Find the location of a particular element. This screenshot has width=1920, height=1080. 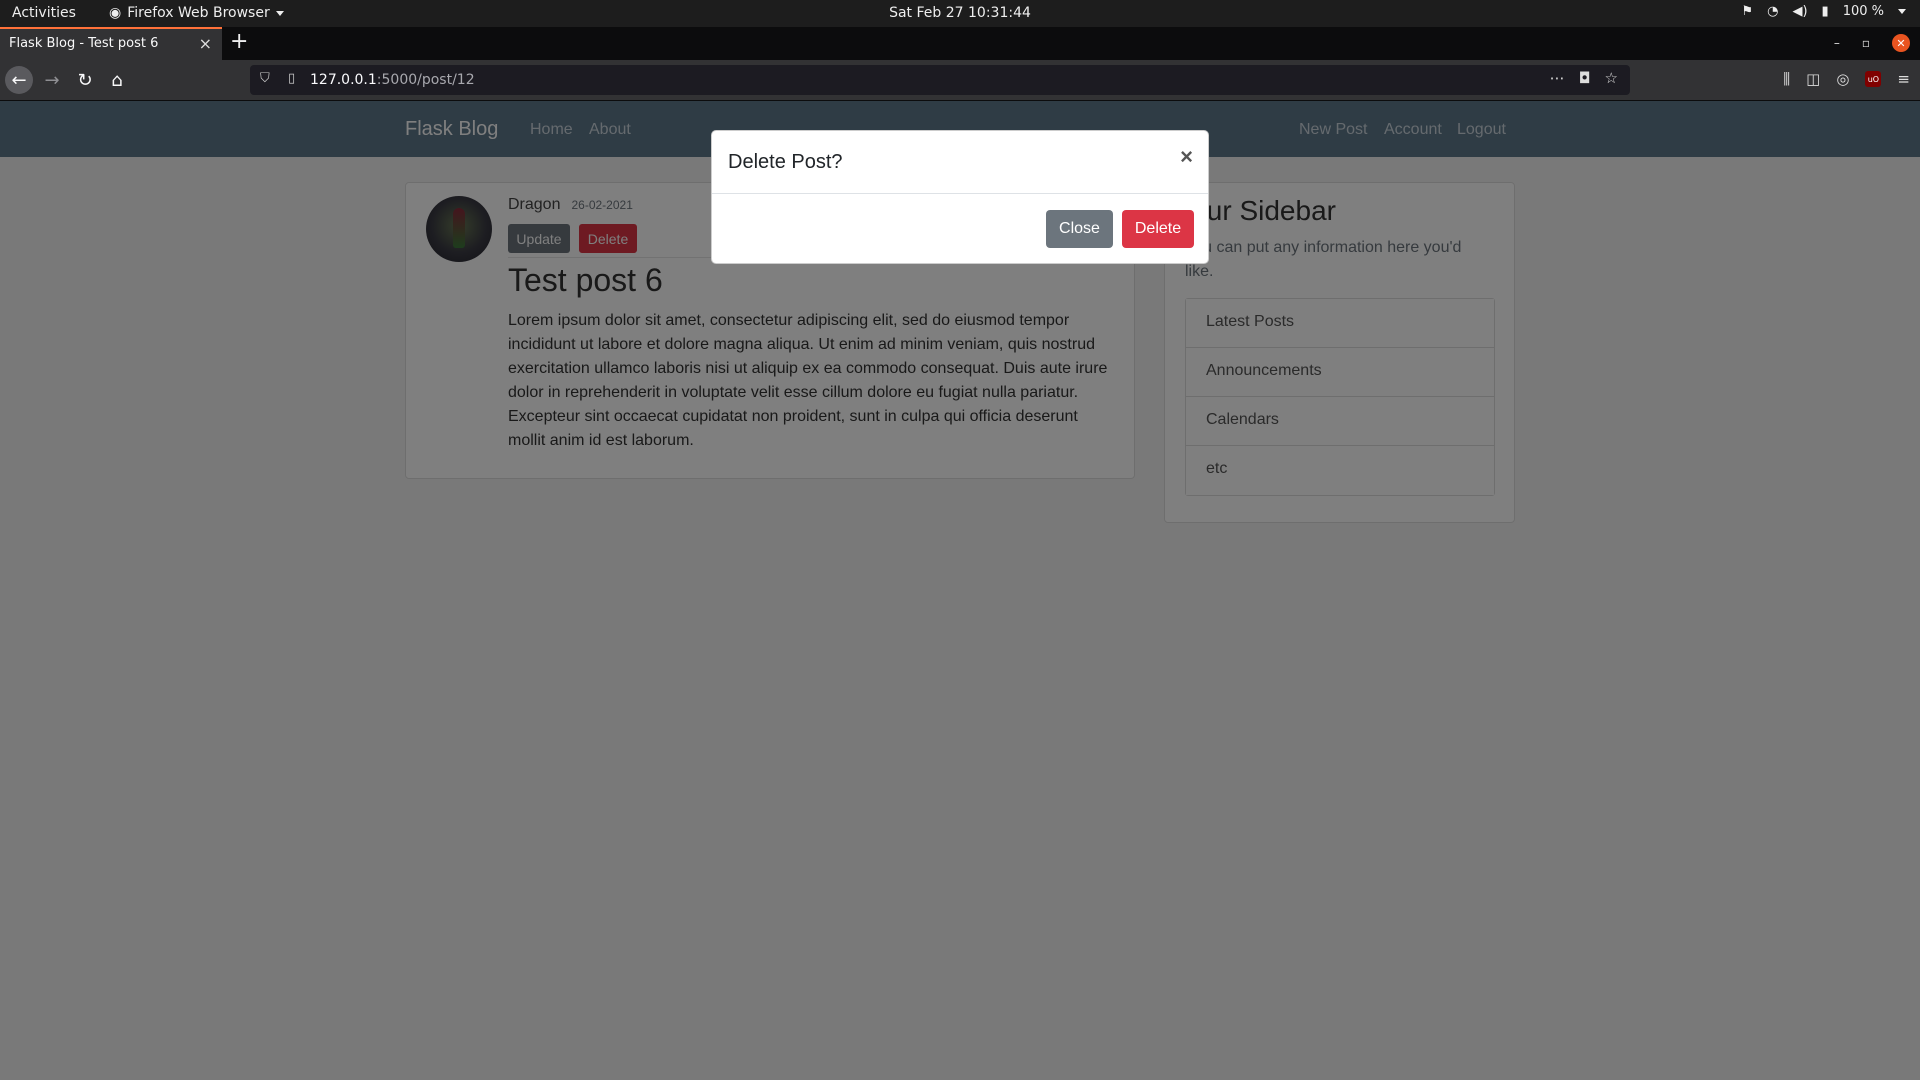

window-close-button: ✕ is located at coordinates (1901, 43).